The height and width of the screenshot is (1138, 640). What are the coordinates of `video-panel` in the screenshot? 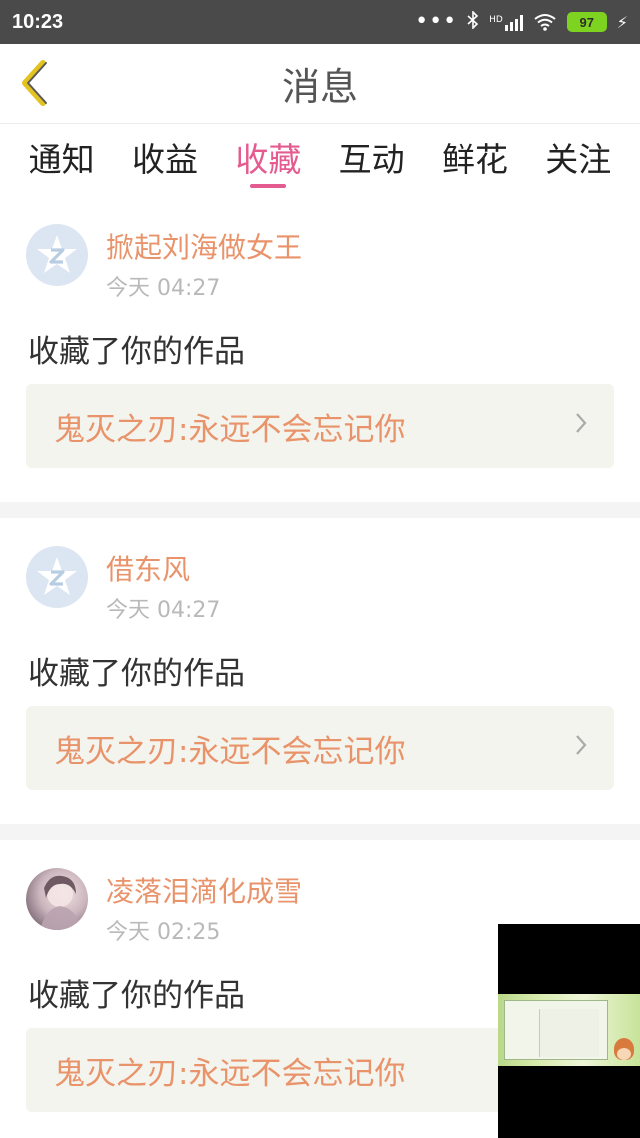 It's located at (556, 1030).